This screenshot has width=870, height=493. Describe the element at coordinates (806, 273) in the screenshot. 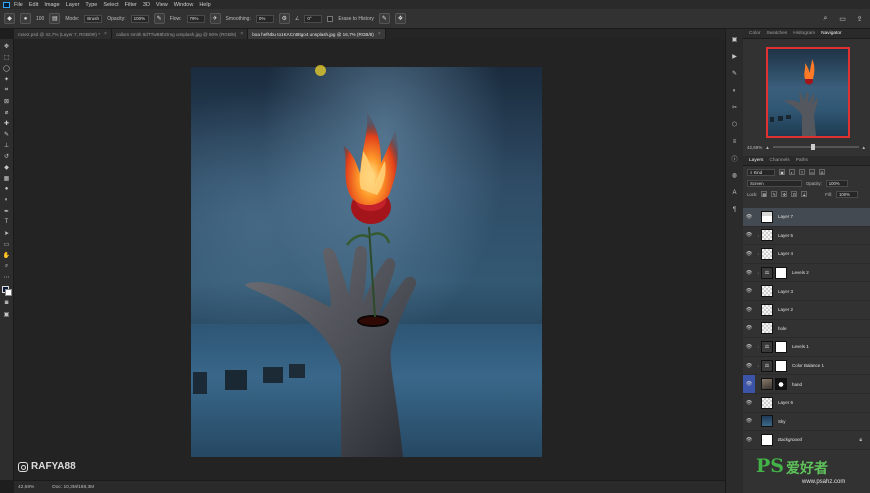

I see `layer-row: 👁︎ ↓ ⚖ Levels 2` at that location.